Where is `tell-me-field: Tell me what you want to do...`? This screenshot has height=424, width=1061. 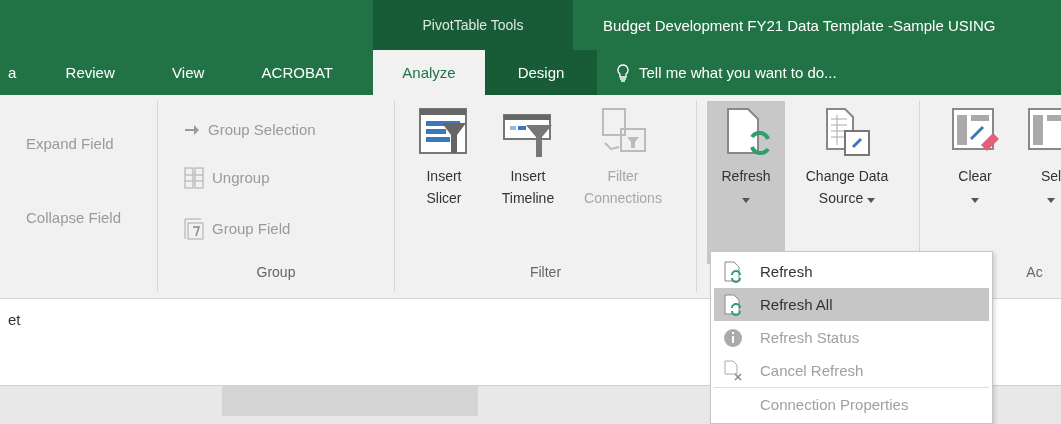 tell-me-field: Tell me what you want to do... is located at coordinates (789, 72).